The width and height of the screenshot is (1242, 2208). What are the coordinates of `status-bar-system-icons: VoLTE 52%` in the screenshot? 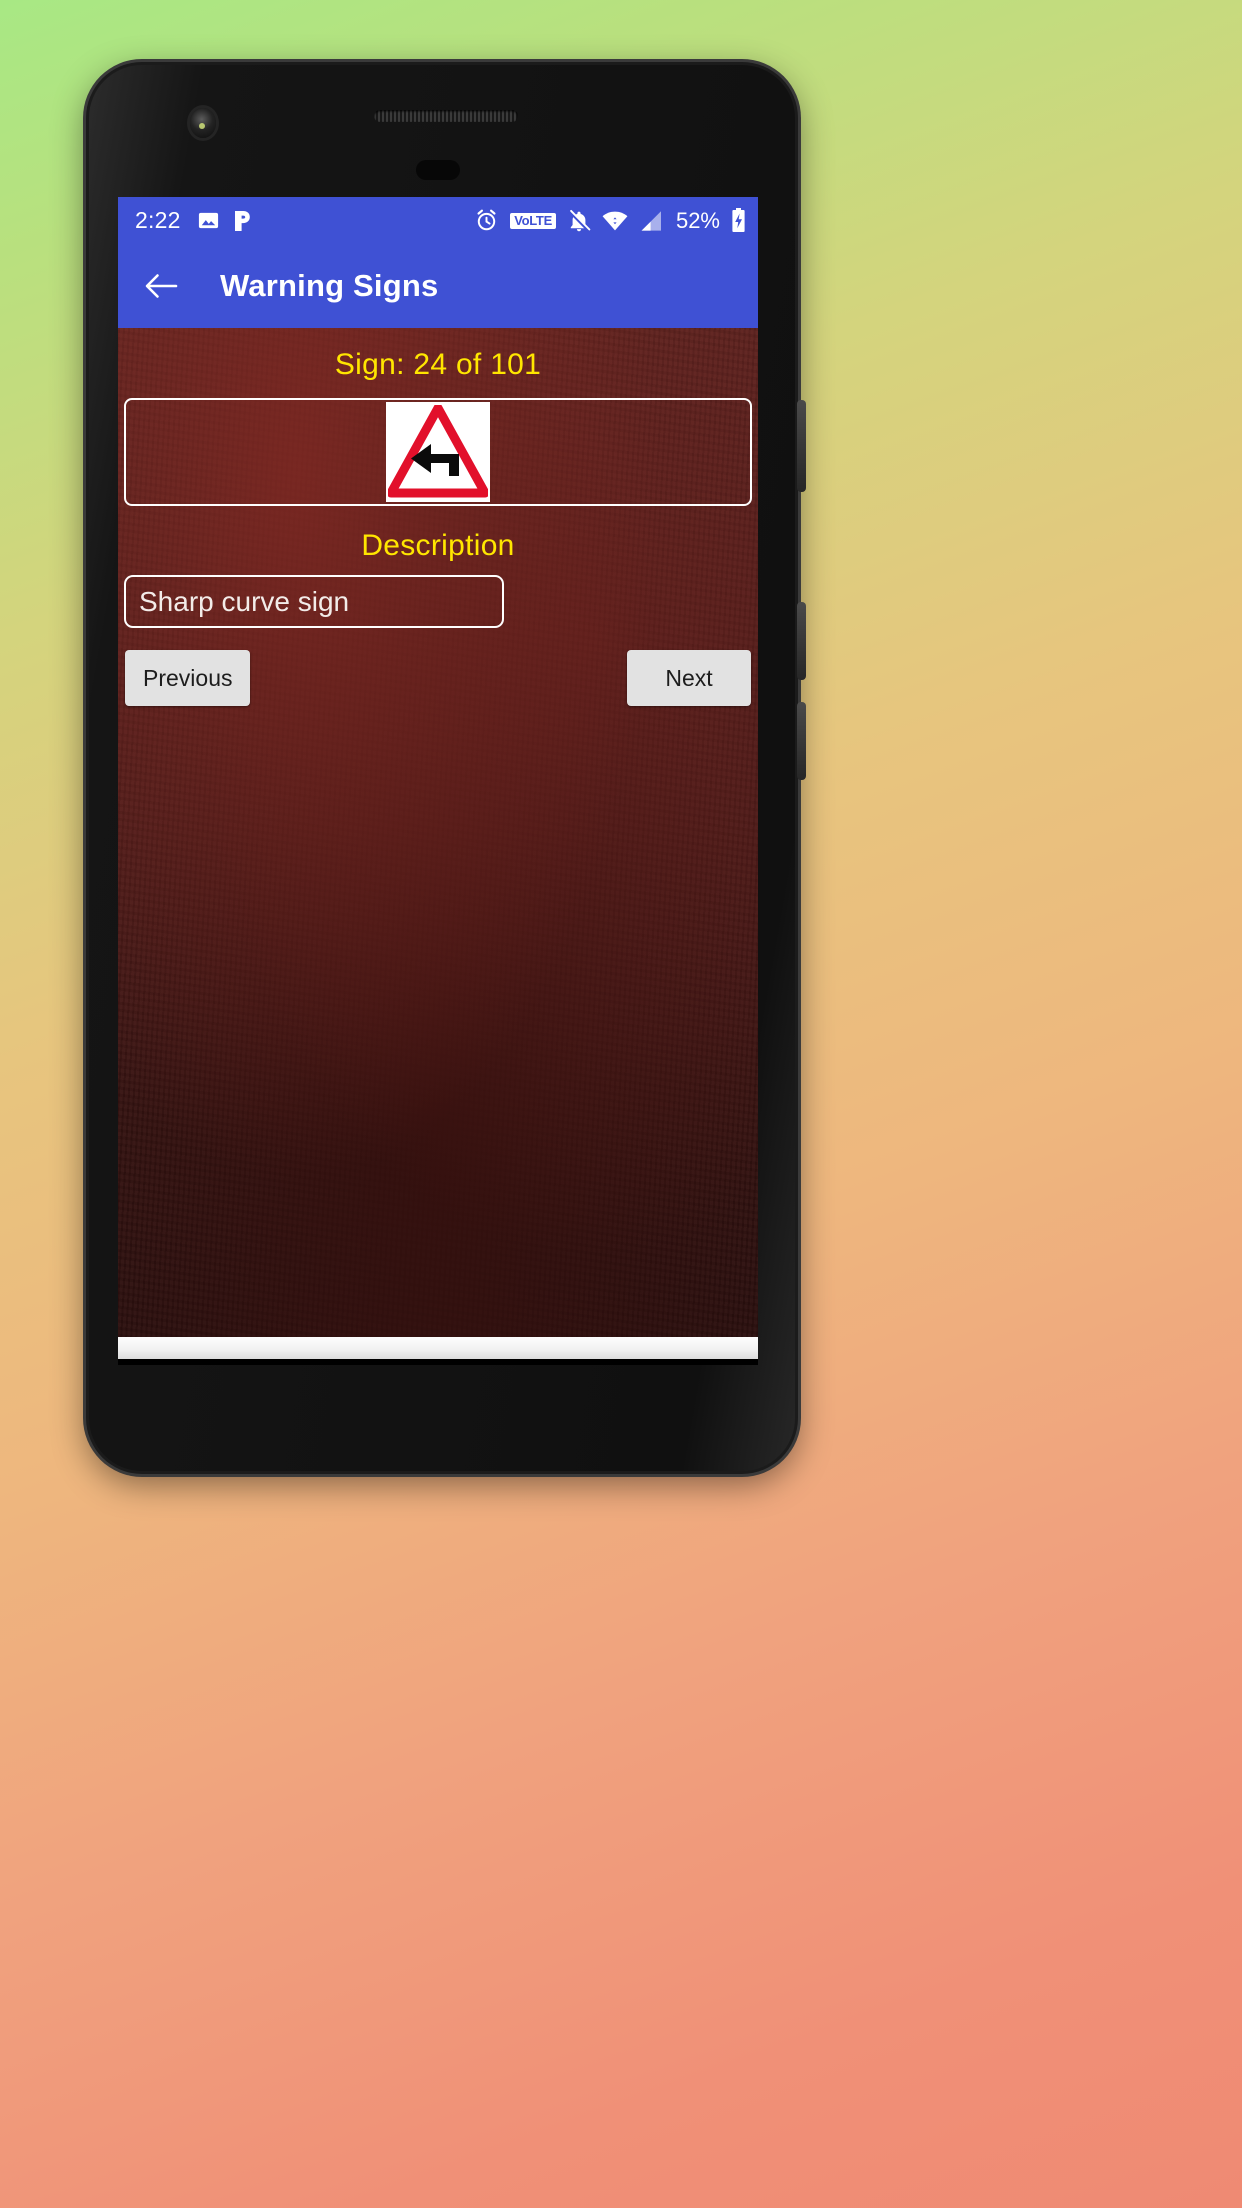 It's located at (610, 221).